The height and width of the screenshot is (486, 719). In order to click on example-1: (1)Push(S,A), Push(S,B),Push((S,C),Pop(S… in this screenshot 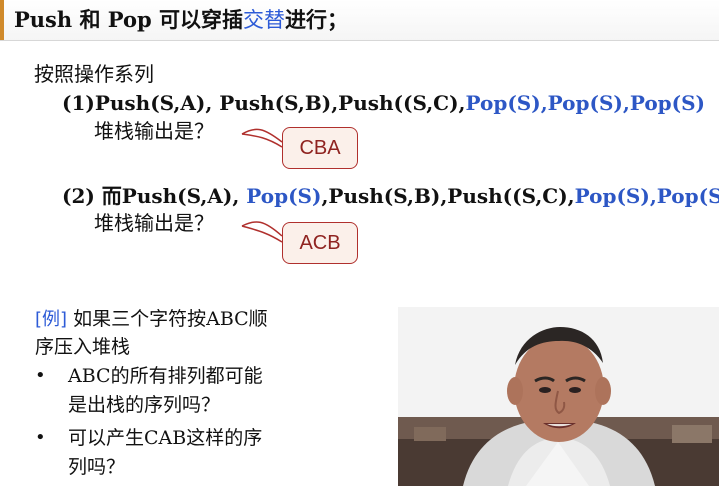, I will do `click(383, 103)`.